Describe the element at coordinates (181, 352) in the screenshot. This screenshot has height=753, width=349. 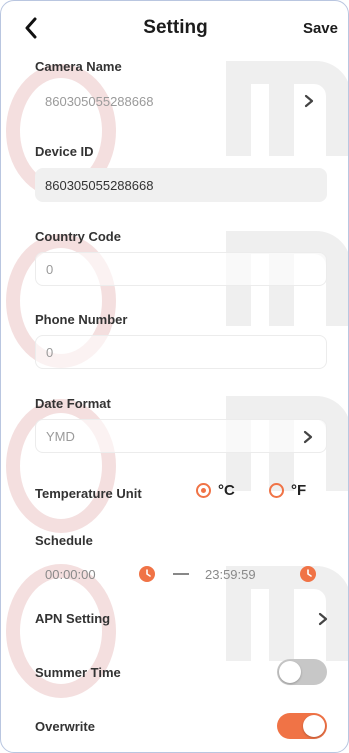
I see `phone-number-input: 0` at that location.